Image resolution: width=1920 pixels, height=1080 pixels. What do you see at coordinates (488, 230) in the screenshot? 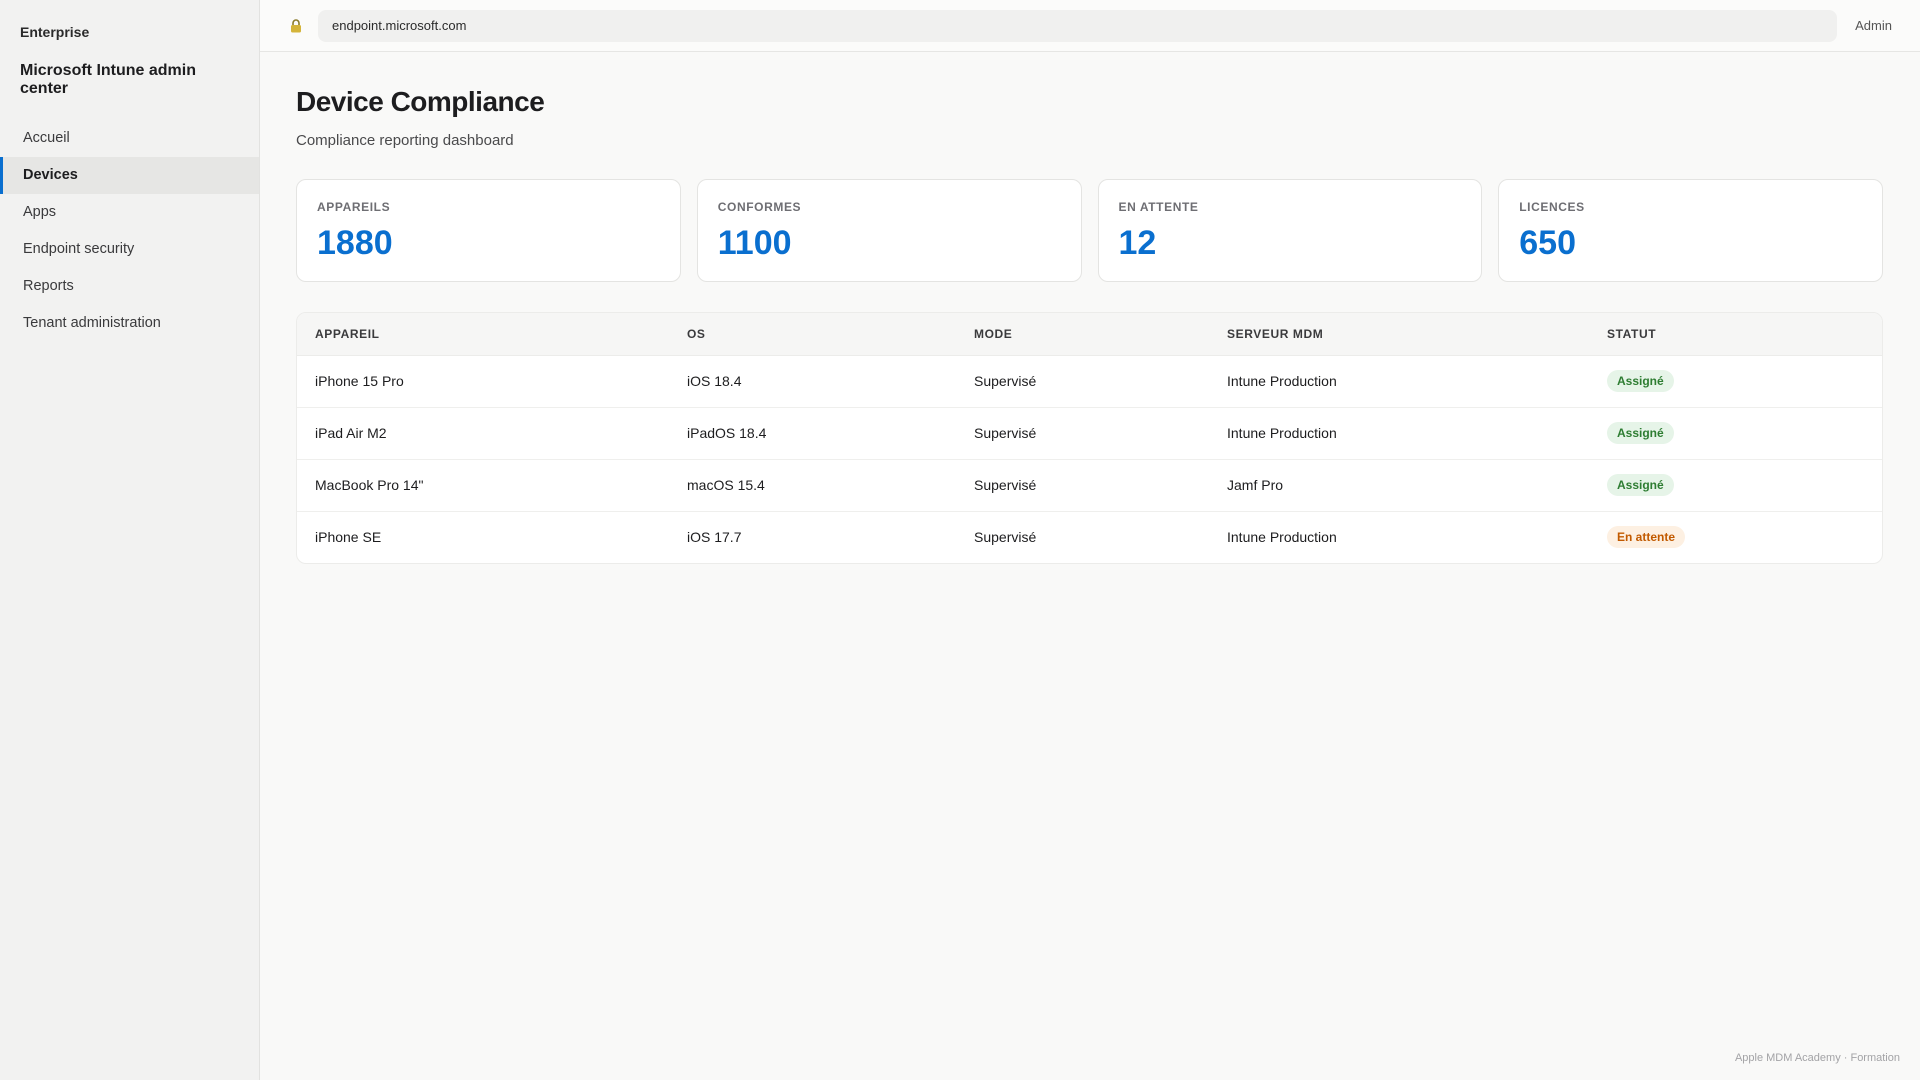
I see `stat-card-appareils: APPAREILS 1880` at bounding box center [488, 230].